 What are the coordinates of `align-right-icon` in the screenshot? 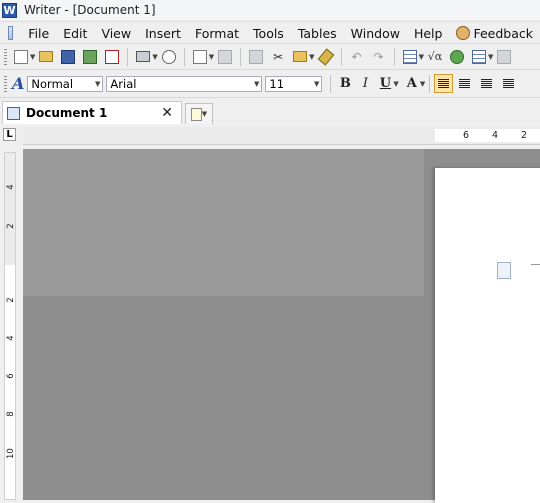 It's located at (486, 83).